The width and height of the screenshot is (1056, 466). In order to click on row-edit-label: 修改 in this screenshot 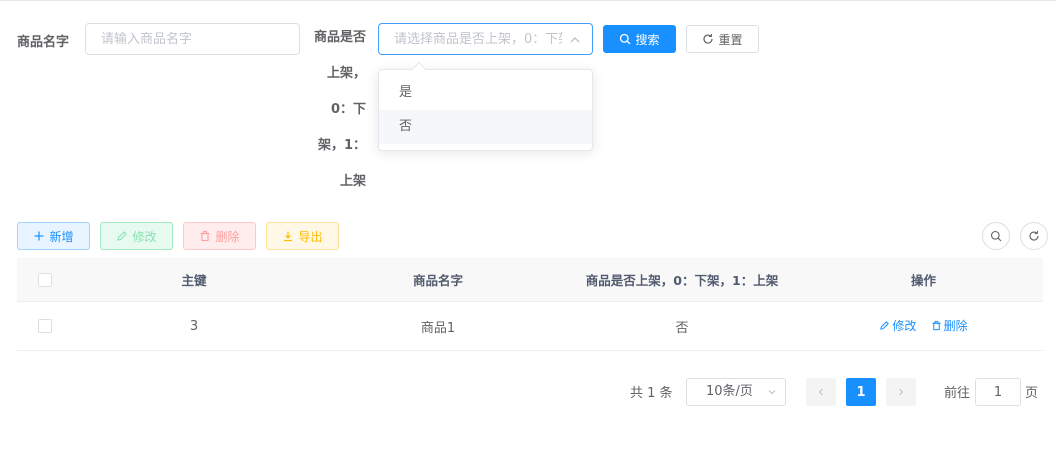, I will do `click(904, 326)`.